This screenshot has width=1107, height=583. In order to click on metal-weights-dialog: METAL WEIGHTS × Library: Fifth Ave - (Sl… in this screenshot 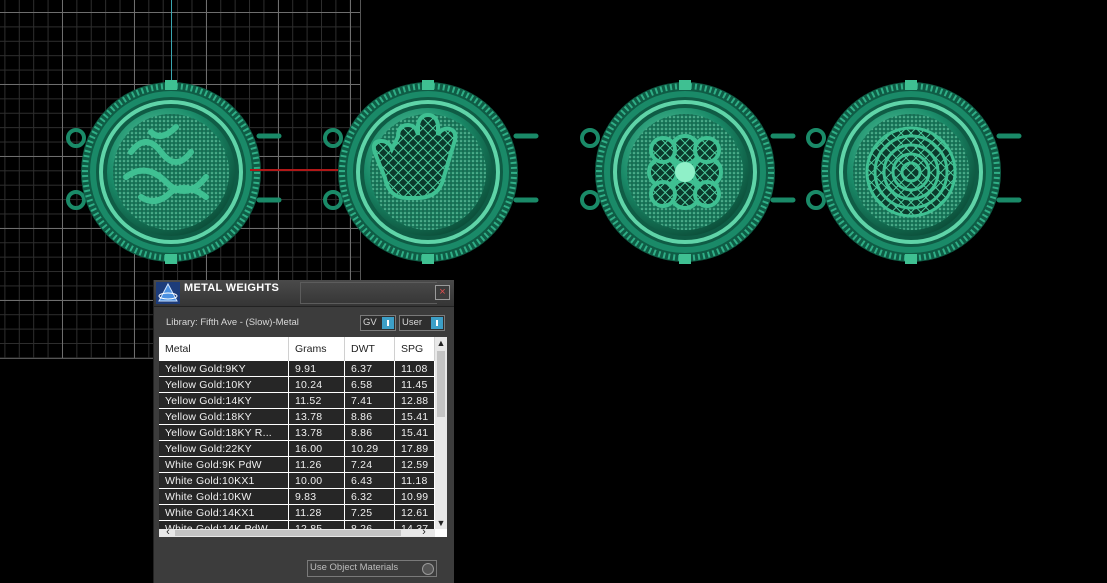, I will do `click(303, 431)`.